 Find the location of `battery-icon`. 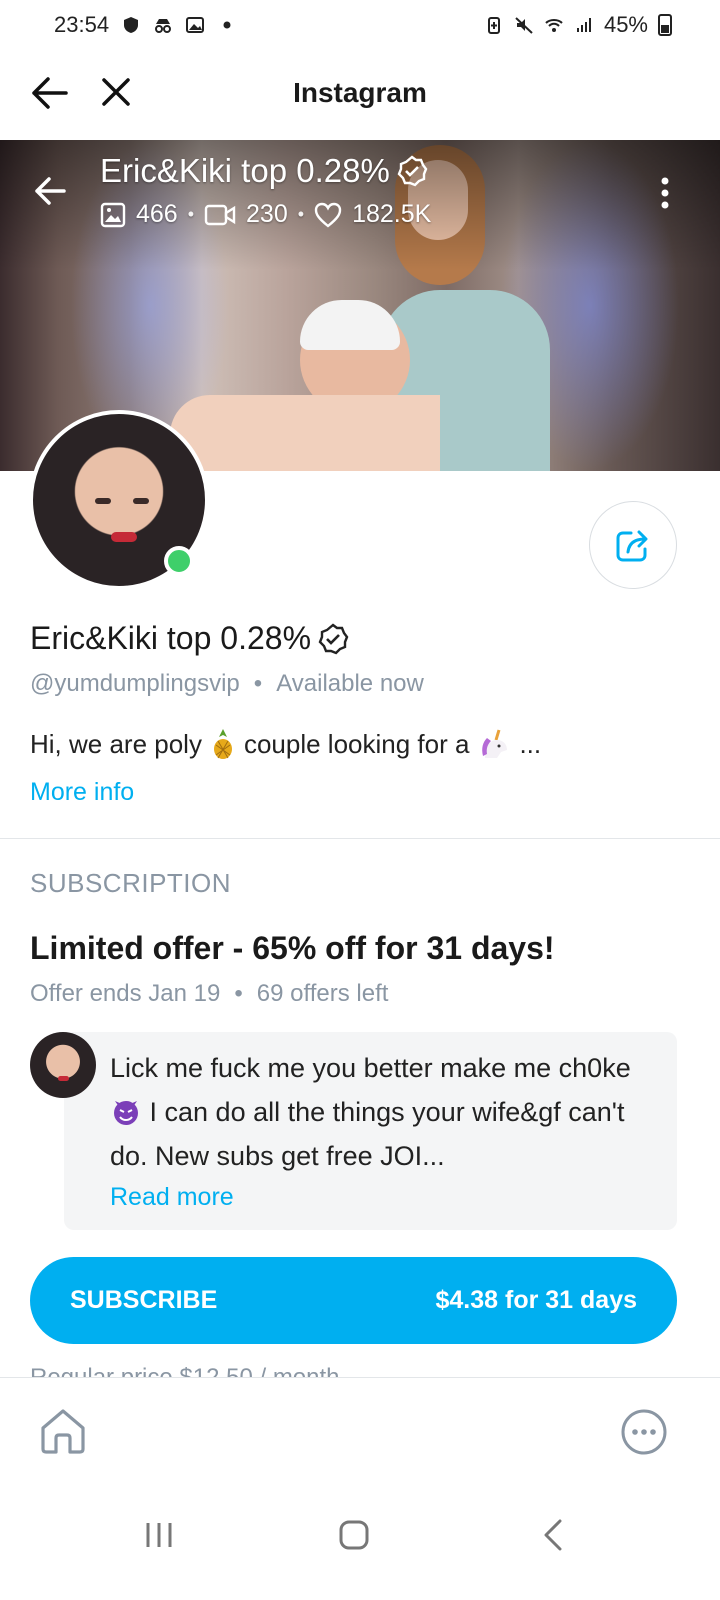

battery-icon is located at coordinates (665, 25).